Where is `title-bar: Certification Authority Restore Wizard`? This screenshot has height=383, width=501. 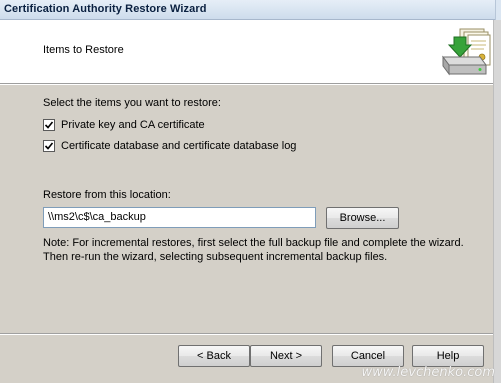
title-bar: Certification Authority Restore Wizard is located at coordinates (250, 10).